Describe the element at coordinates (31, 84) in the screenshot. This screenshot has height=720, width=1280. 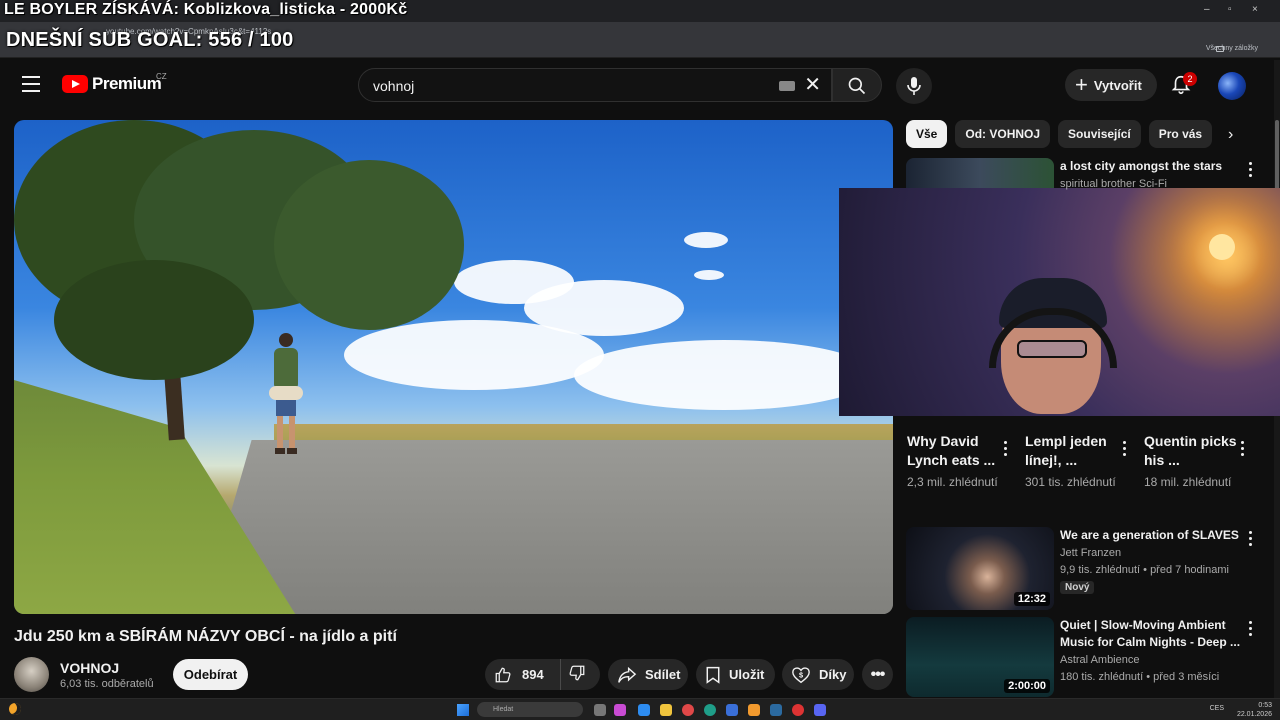
I see `menu-icon` at that location.